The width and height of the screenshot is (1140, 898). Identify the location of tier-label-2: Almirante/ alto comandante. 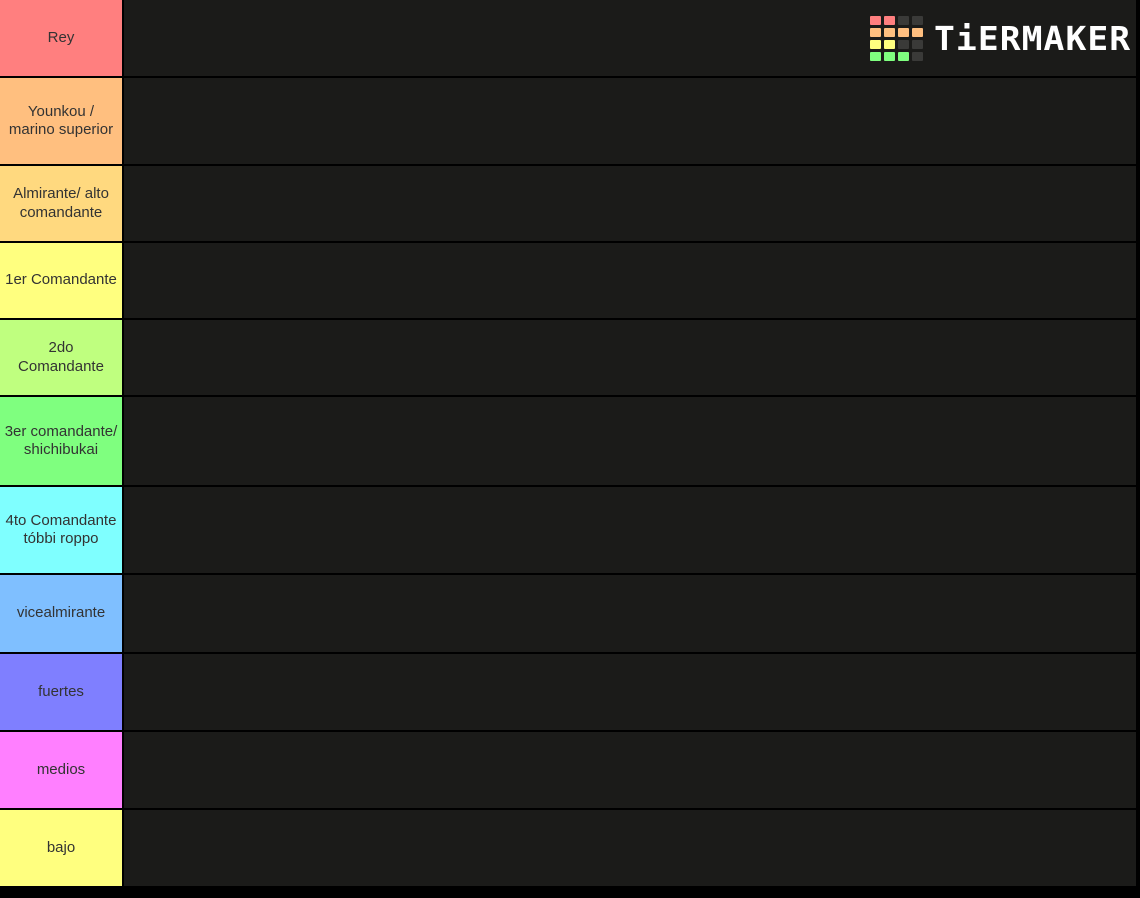
(62, 203).